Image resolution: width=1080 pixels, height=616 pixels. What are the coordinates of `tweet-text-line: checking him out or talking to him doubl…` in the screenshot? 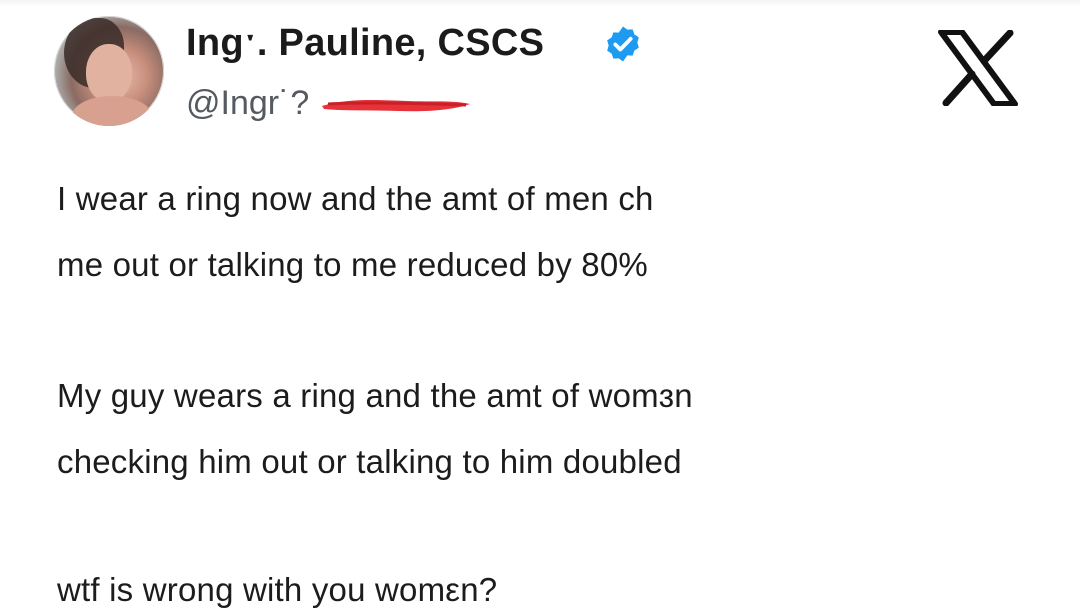 It's located at (369, 461).